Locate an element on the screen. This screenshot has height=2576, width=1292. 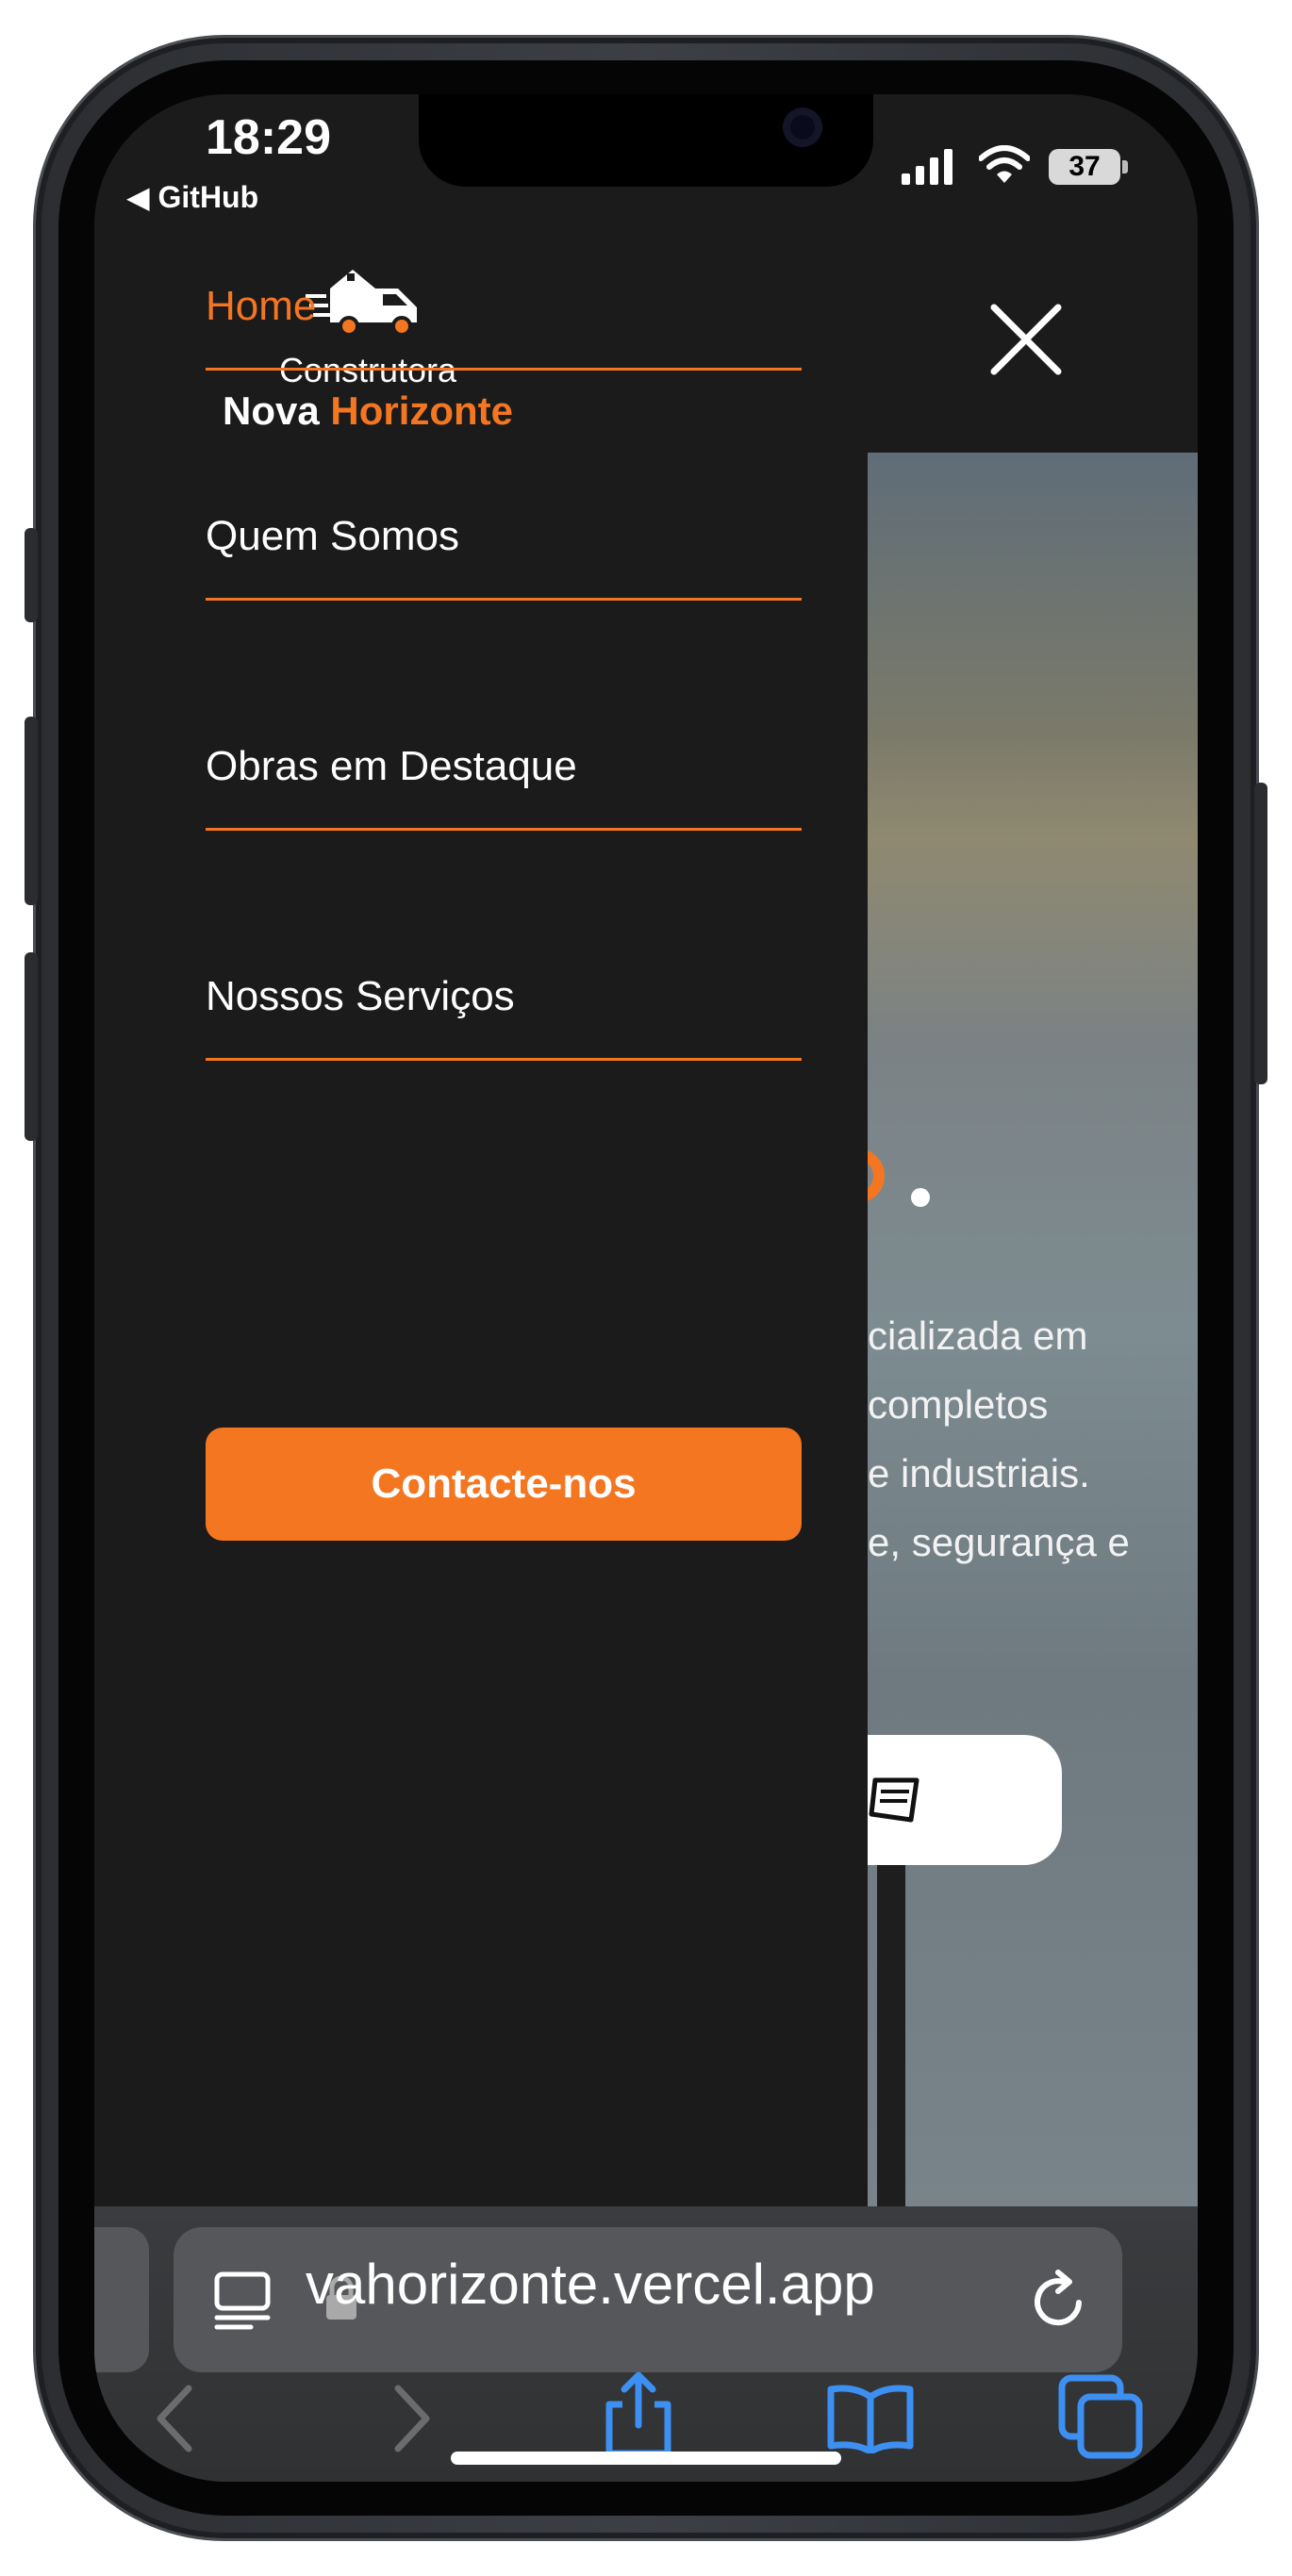
cellular-signal-icon is located at coordinates (927, 167).